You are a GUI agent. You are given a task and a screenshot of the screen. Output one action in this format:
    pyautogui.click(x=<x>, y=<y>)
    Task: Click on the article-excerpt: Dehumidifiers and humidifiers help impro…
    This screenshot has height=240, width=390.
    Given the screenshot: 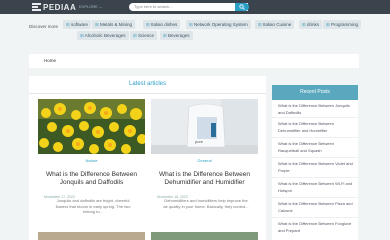 What is the action you would take?
    pyautogui.click(x=206, y=203)
    